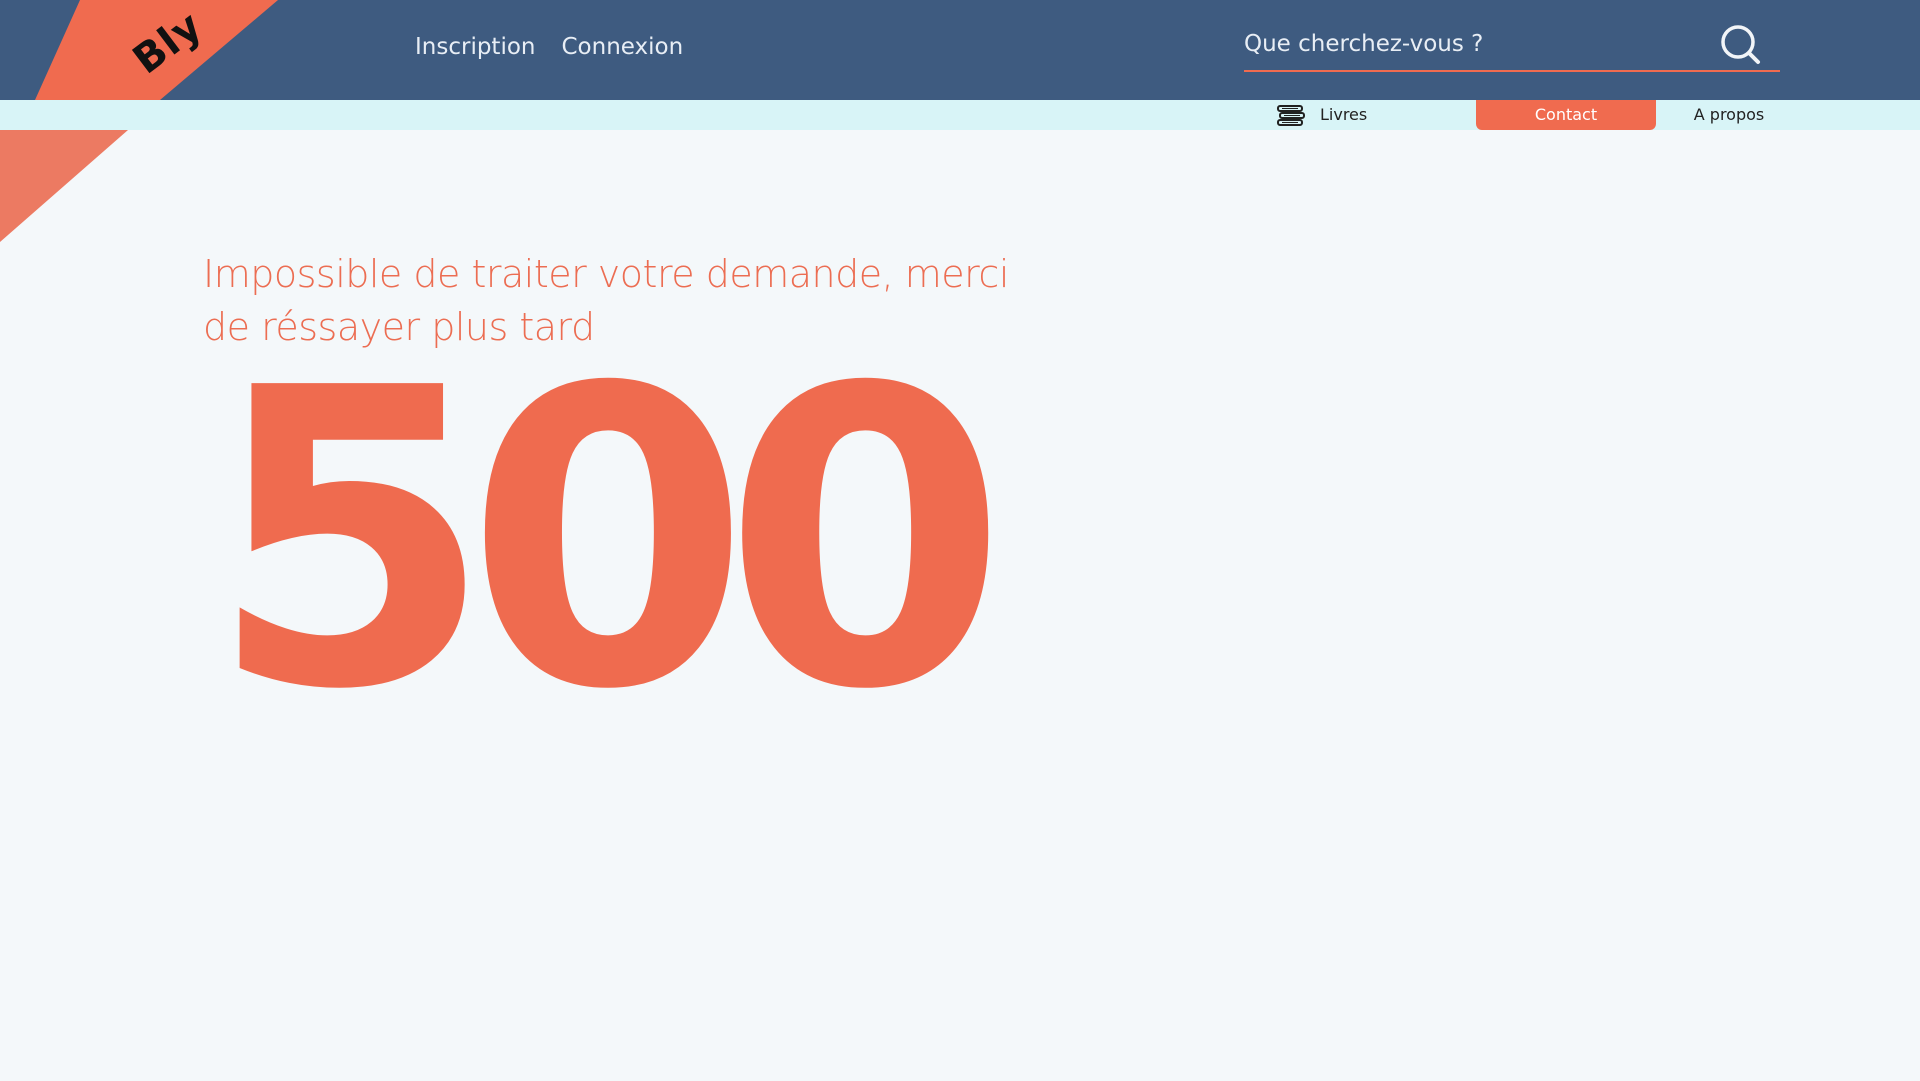  Describe the element at coordinates (1291, 115) in the screenshot. I see `books-icon` at that location.